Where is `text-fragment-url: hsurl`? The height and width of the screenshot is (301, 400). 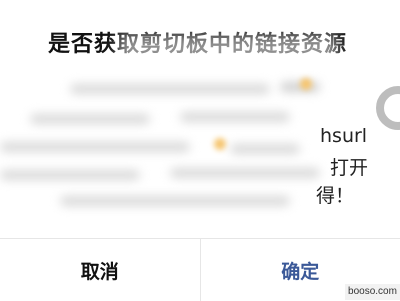
text-fragment-url: hsurl is located at coordinates (343, 136).